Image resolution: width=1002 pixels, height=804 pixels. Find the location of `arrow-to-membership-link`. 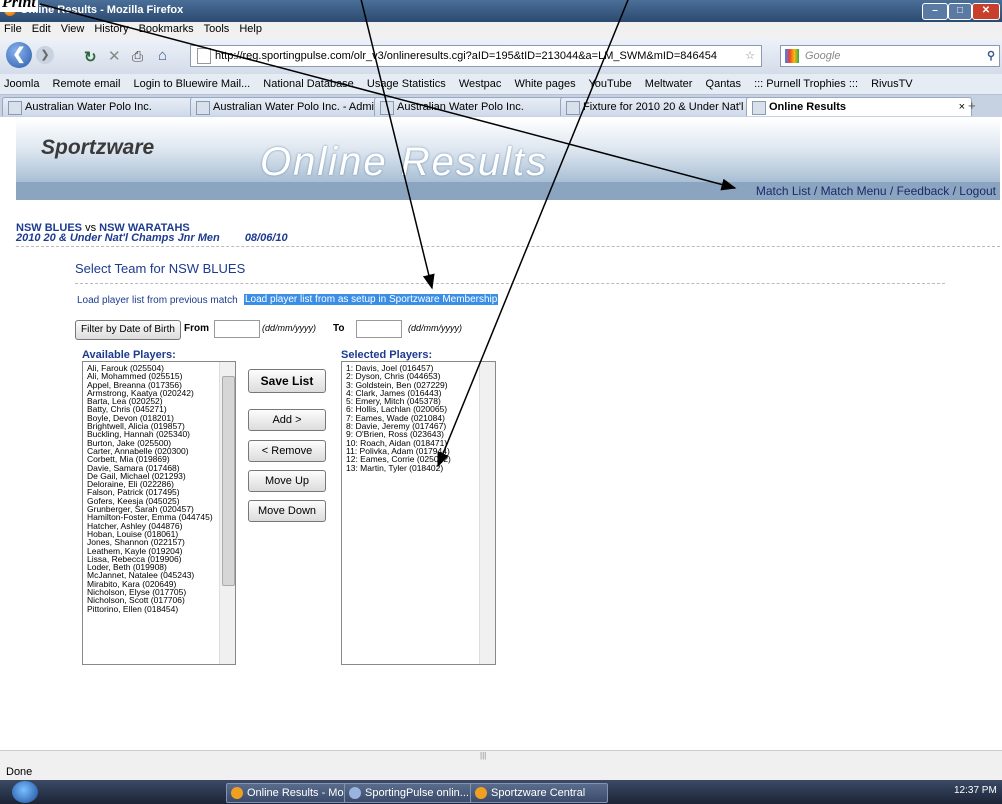

arrow-to-membership-link is located at coordinates (397, 145).